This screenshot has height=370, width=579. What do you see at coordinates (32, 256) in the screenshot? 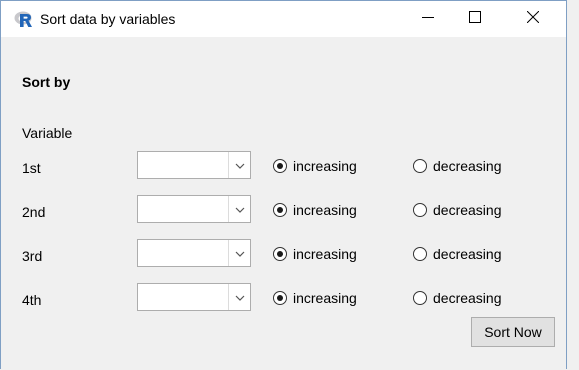
I see `row-label-3rd: 3rd` at bounding box center [32, 256].